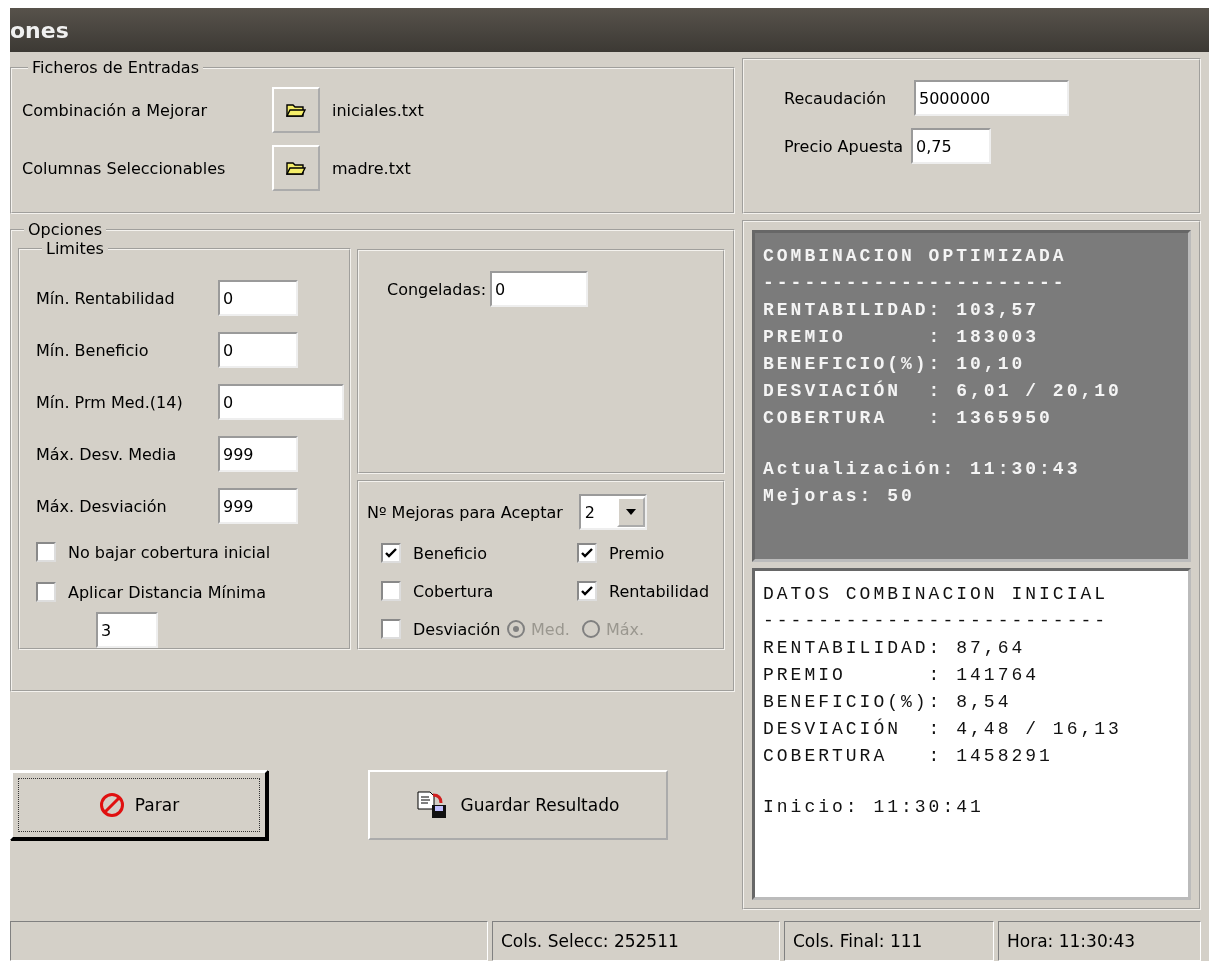  What do you see at coordinates (169, 552) in the screenshot?
I see `checkbox-label: No bajar cobertura inicial` at bounding box center [169, 552].